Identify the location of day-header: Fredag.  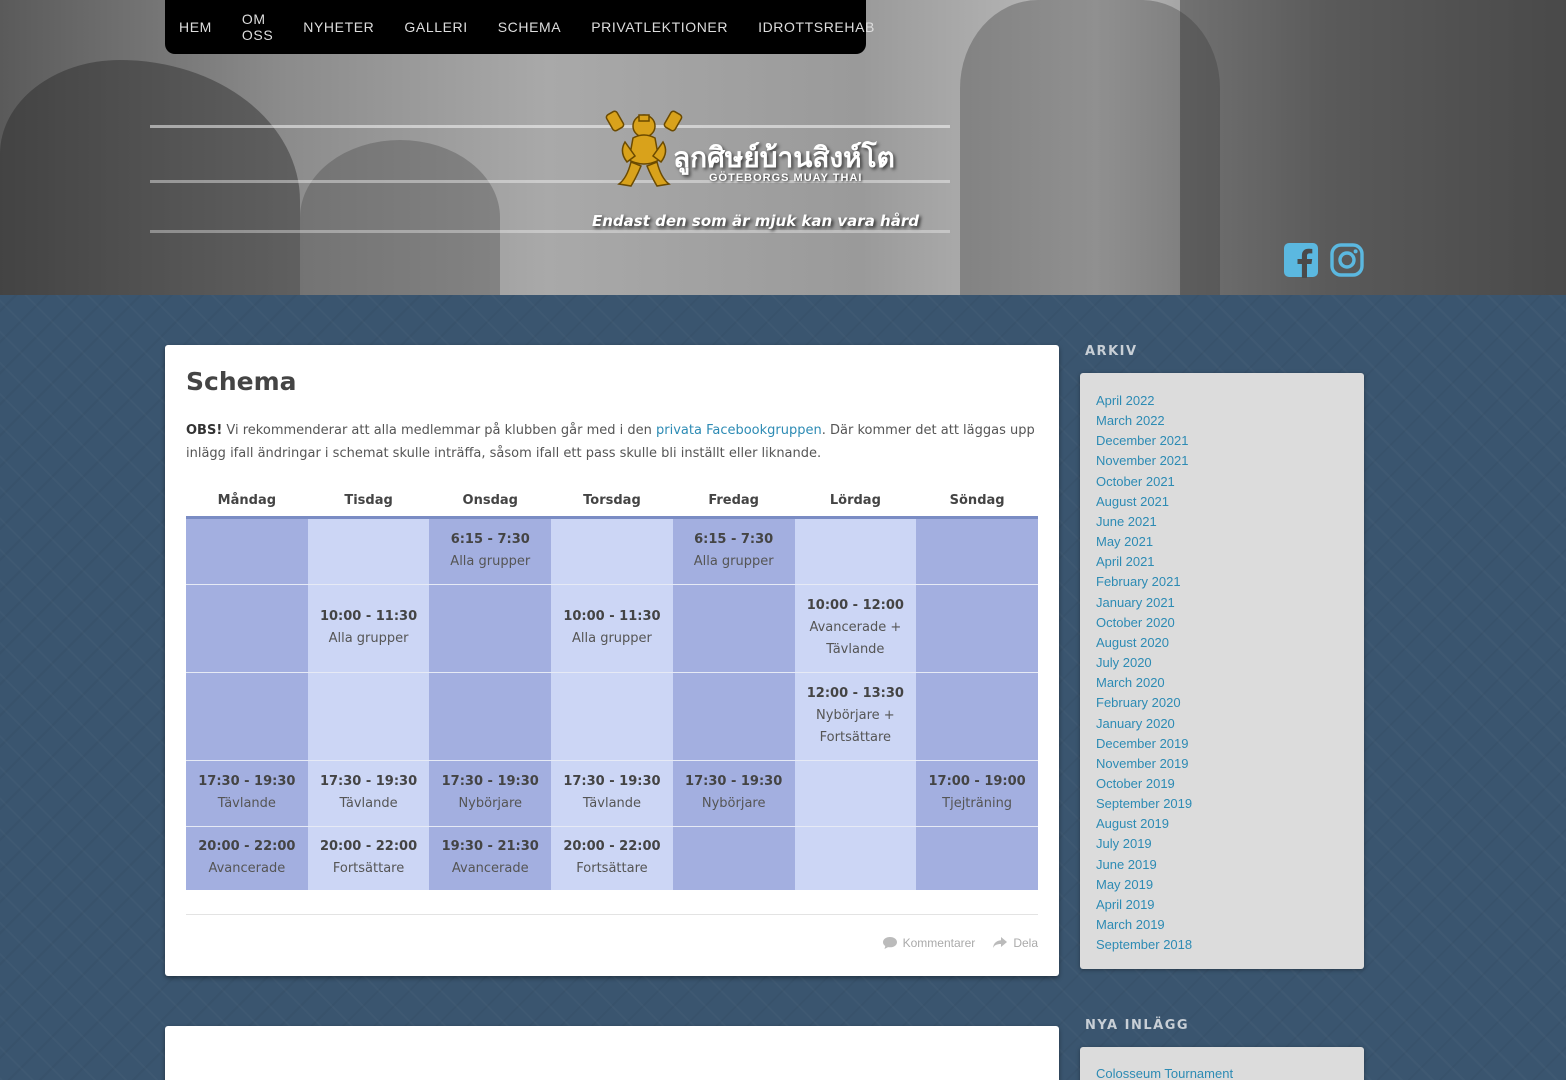
(733, 502).